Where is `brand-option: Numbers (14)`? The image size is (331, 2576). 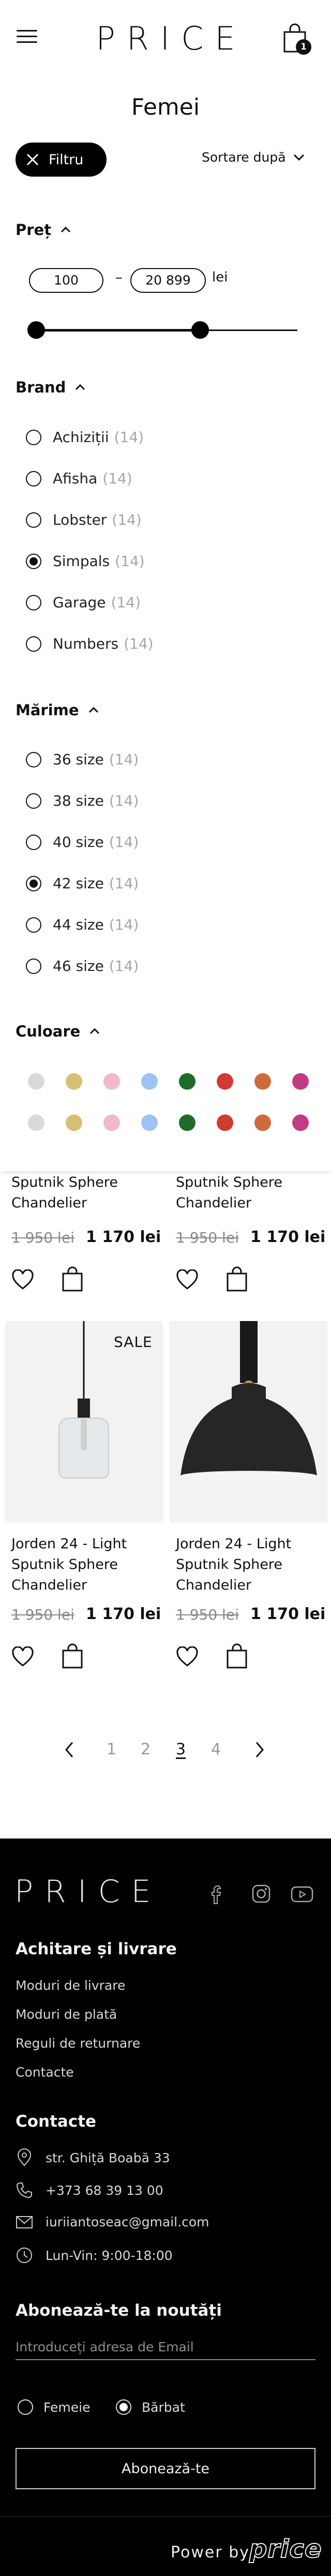 brand-option: Numbers (14) is located at coordinates (90, 643).